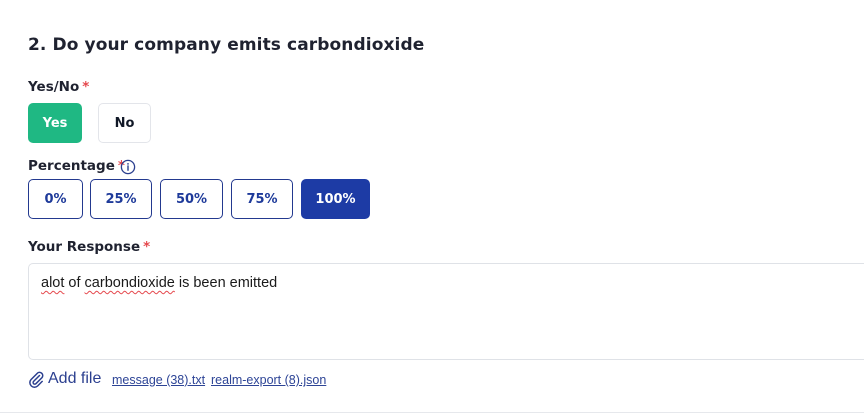  Describe the element at coordinates (84, 247) in the screenshot. I see `response-label-text: Your Response` at that location.